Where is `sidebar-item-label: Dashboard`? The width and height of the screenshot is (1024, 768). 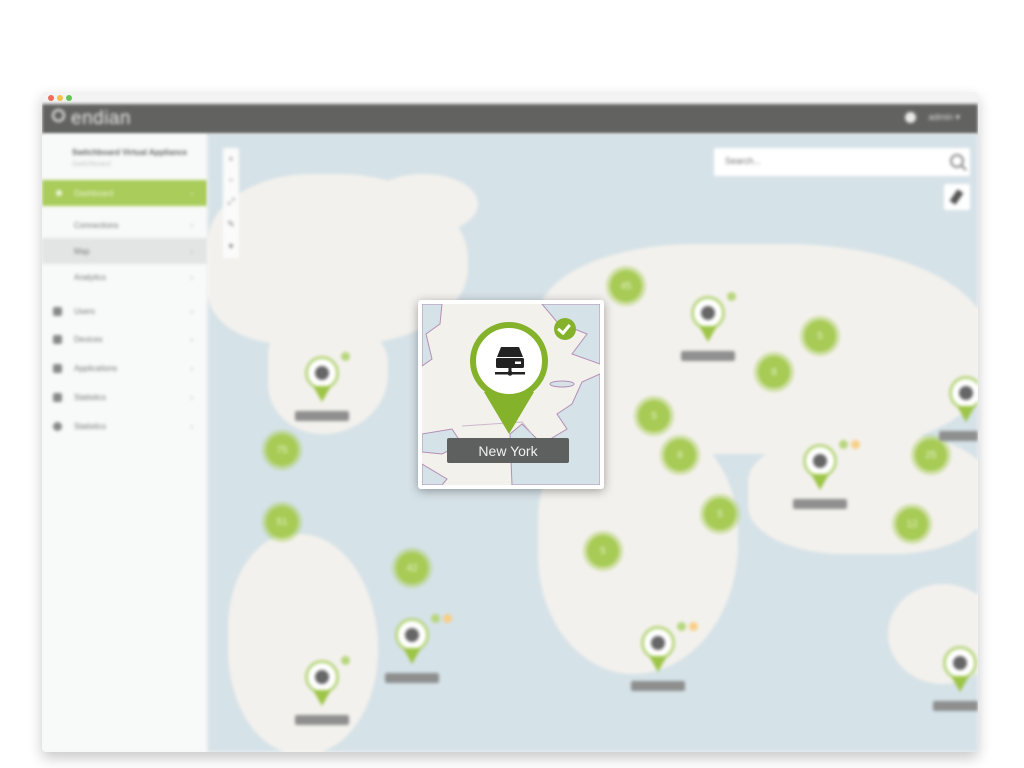
sidebar-item-label: Dashboard is located at coordinates (94, 193).